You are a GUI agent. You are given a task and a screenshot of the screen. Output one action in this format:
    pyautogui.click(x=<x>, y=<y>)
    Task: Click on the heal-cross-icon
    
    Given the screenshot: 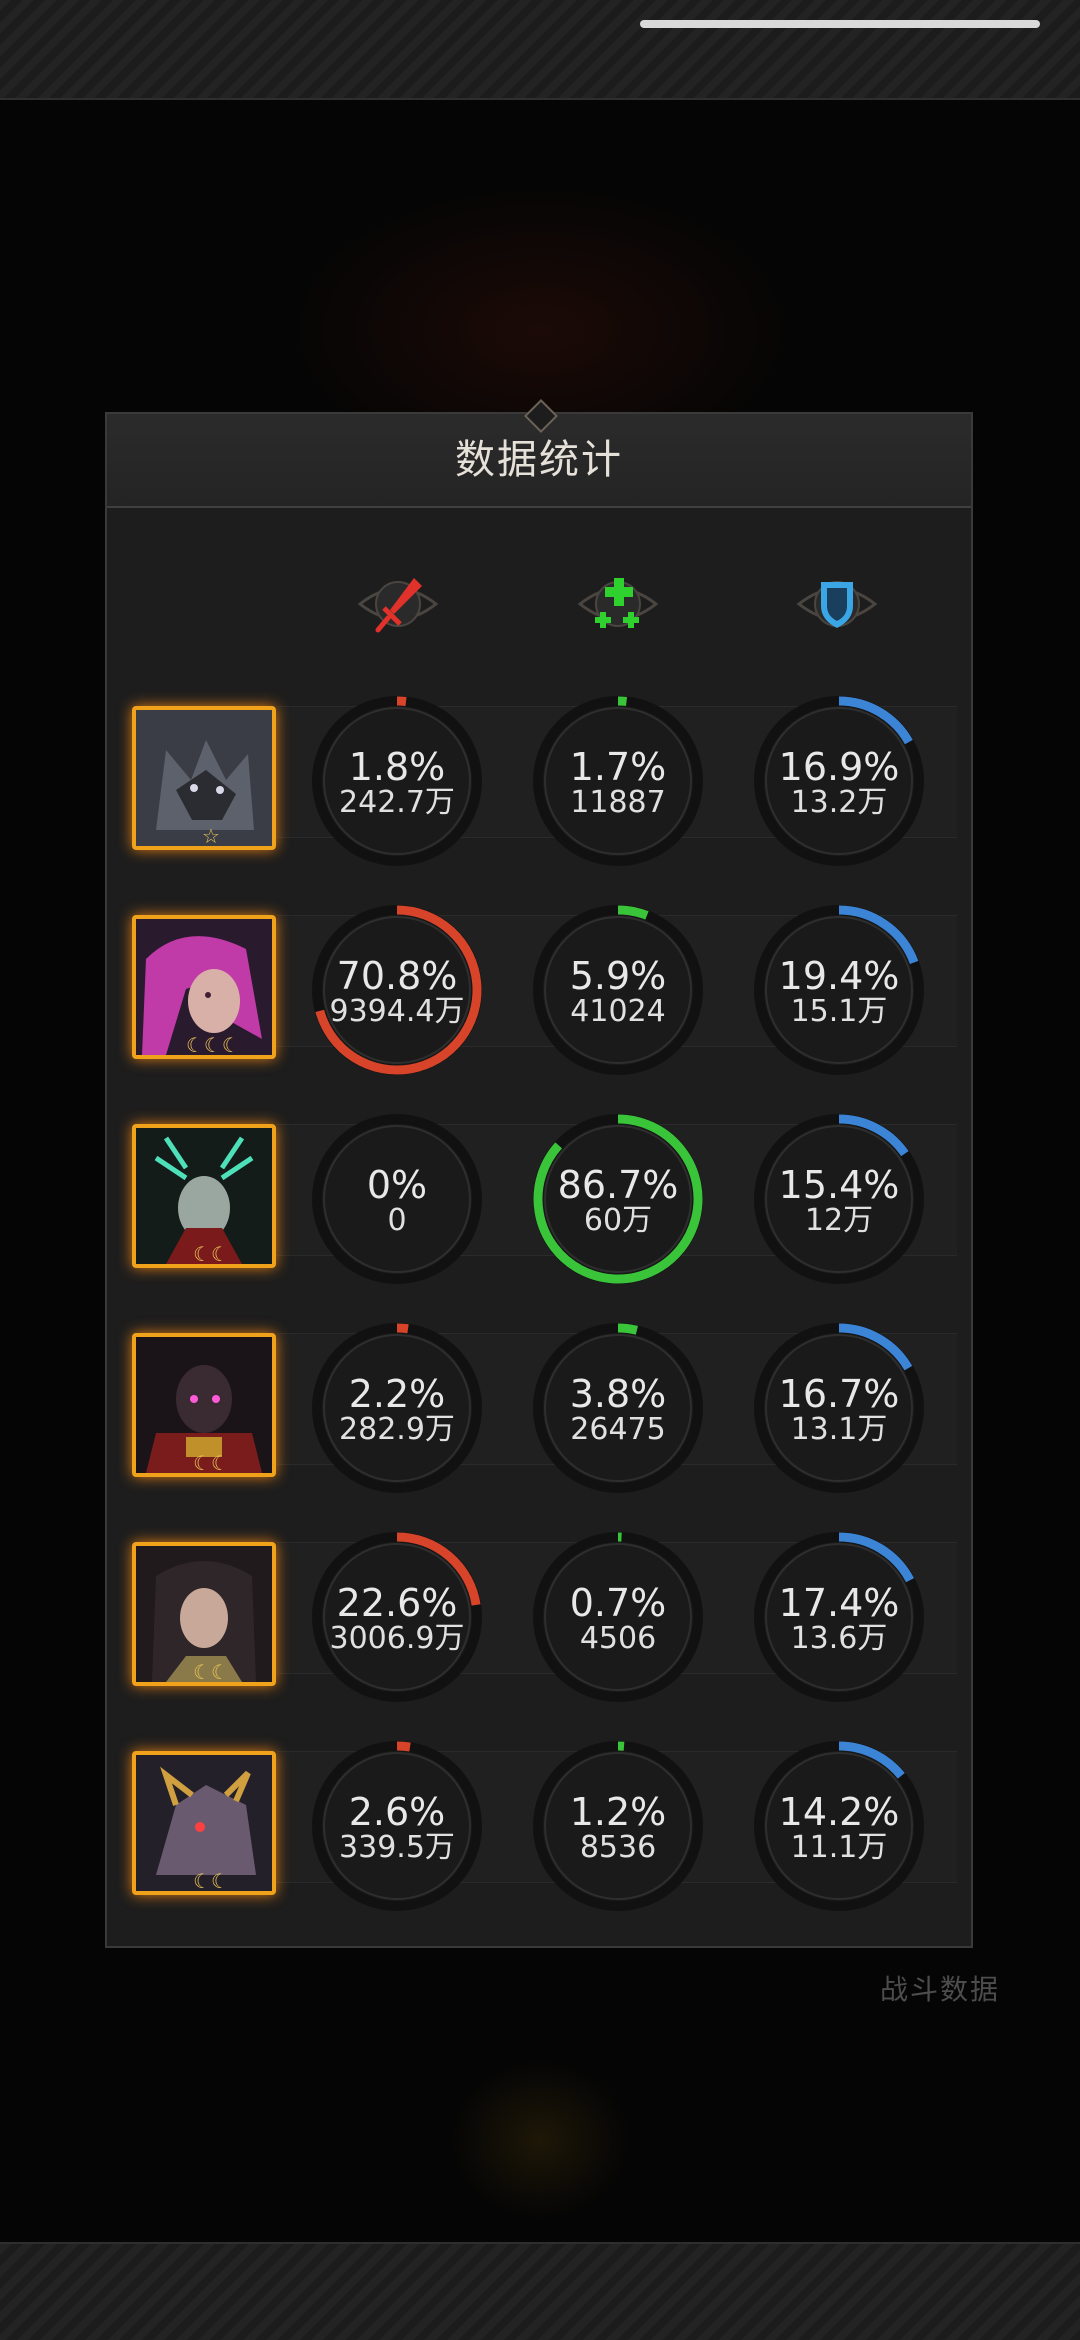 What is the action you would take?
    pyautogui.click(x=618, y=604)
    